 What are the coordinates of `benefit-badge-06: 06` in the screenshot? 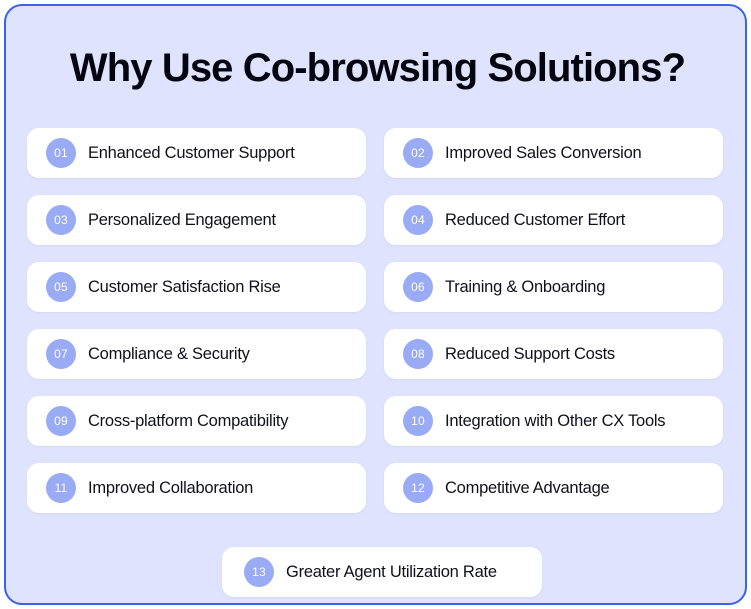 It's located at (418, 287).